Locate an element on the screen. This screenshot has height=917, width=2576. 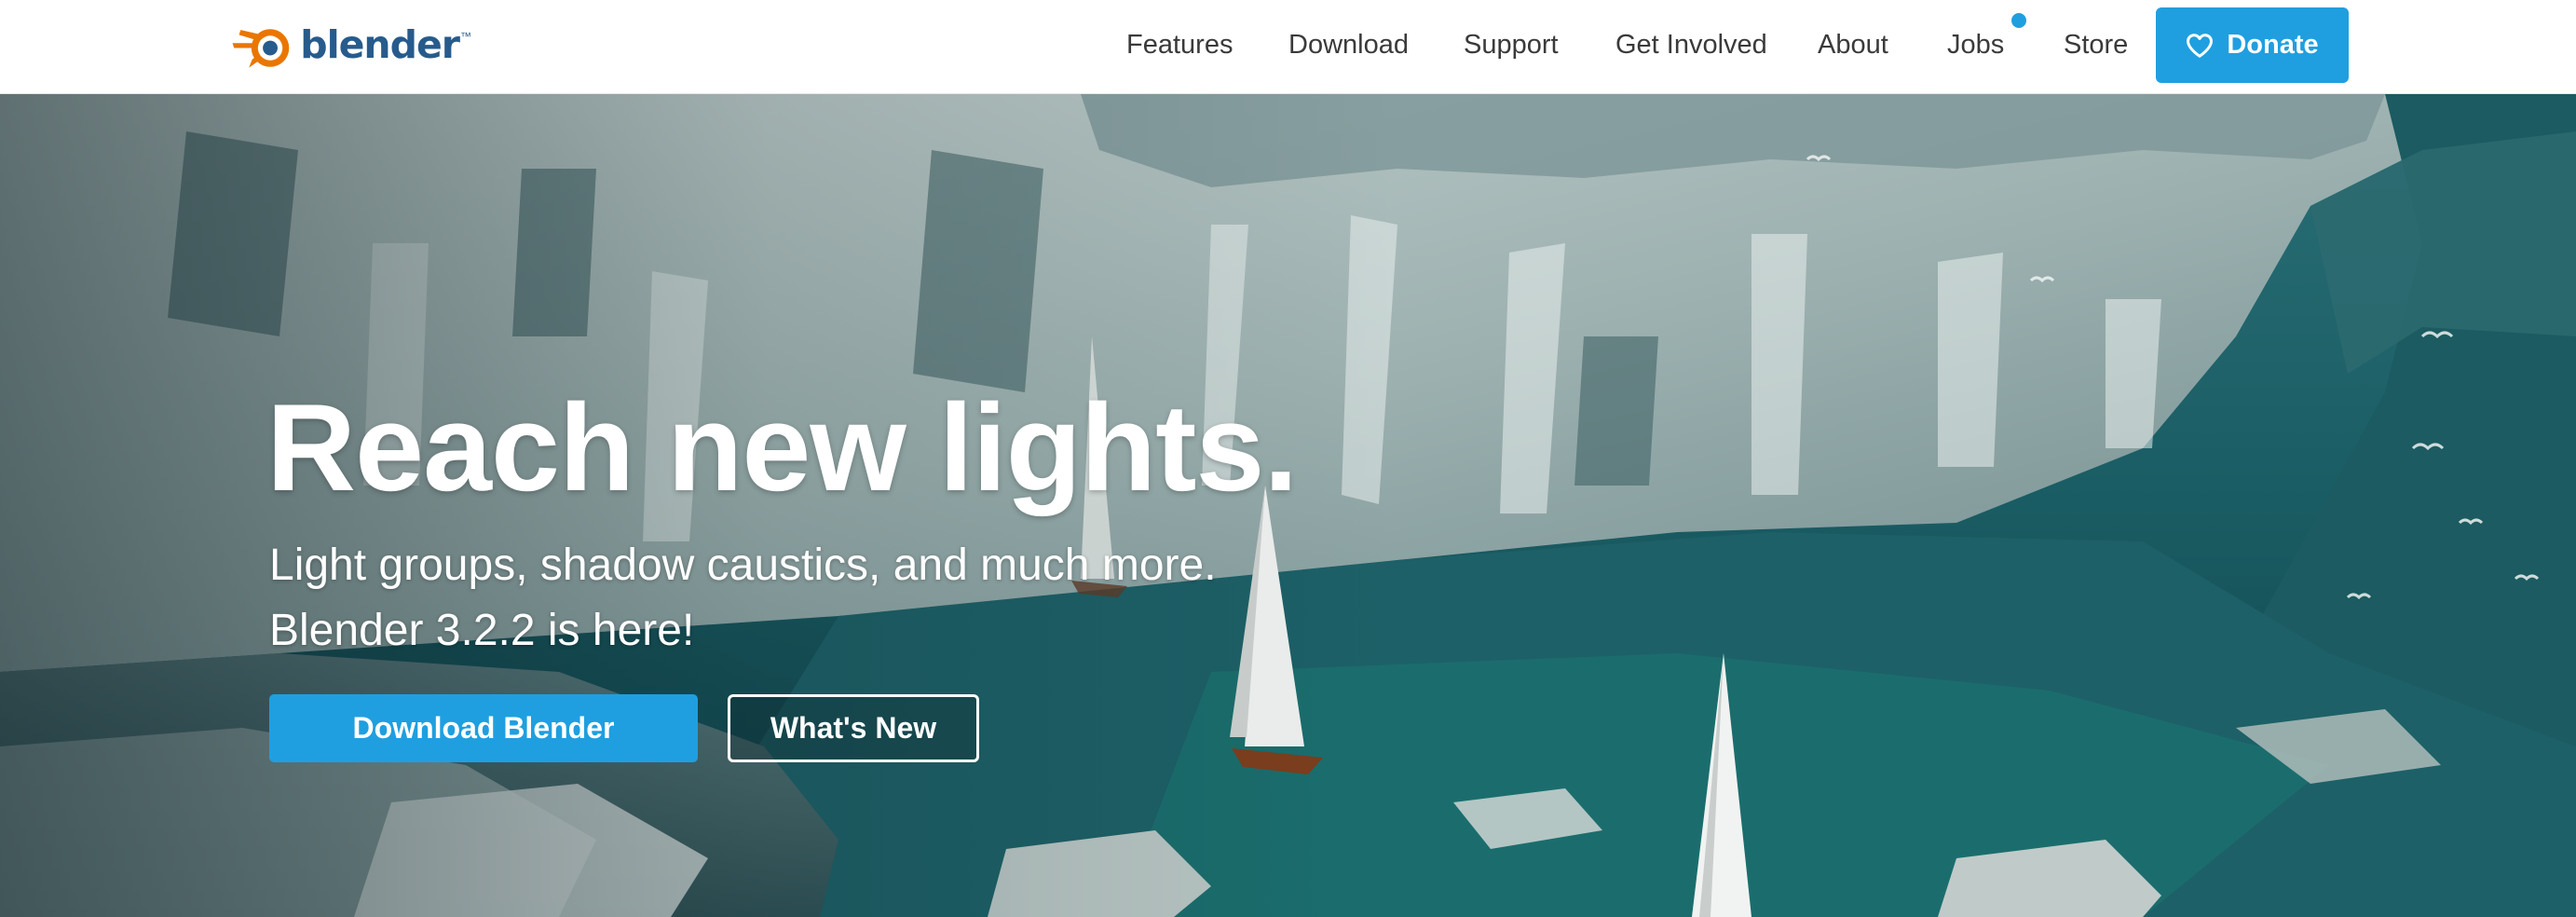
donate-button: Donate is located at coordinates (2252, 45).